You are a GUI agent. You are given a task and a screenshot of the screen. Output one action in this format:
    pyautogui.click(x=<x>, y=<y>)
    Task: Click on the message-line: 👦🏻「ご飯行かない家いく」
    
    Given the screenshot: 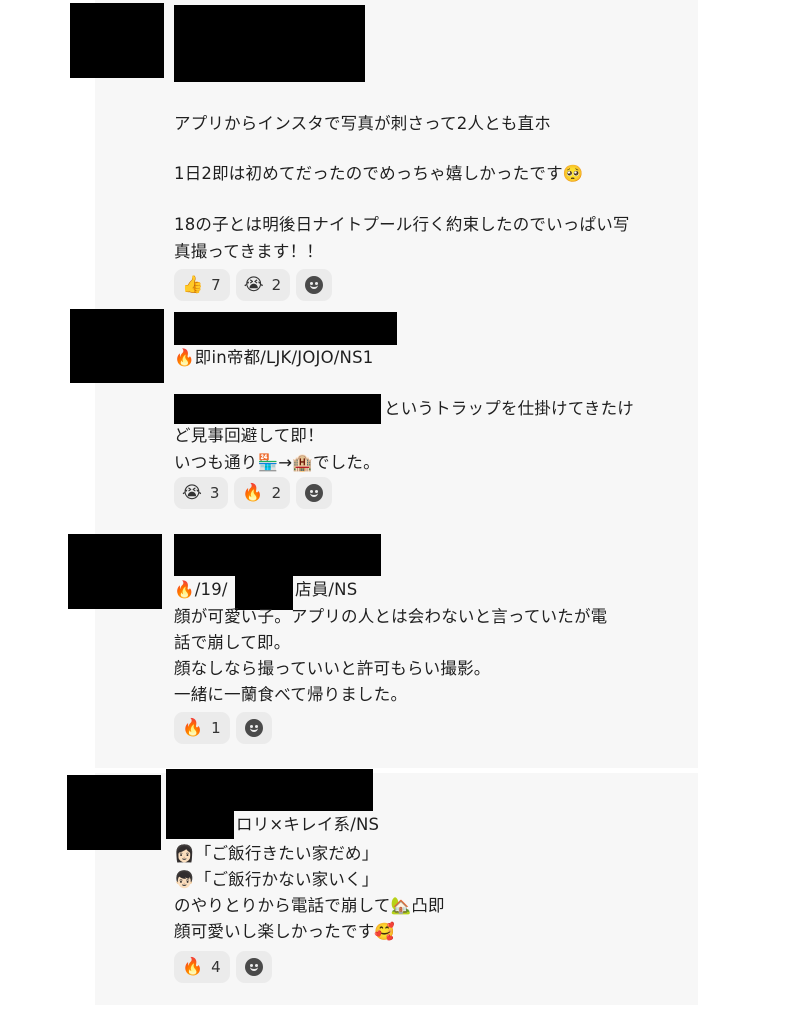 What is the action you would take?
    pyautogui.click(x=276, y=879)
    